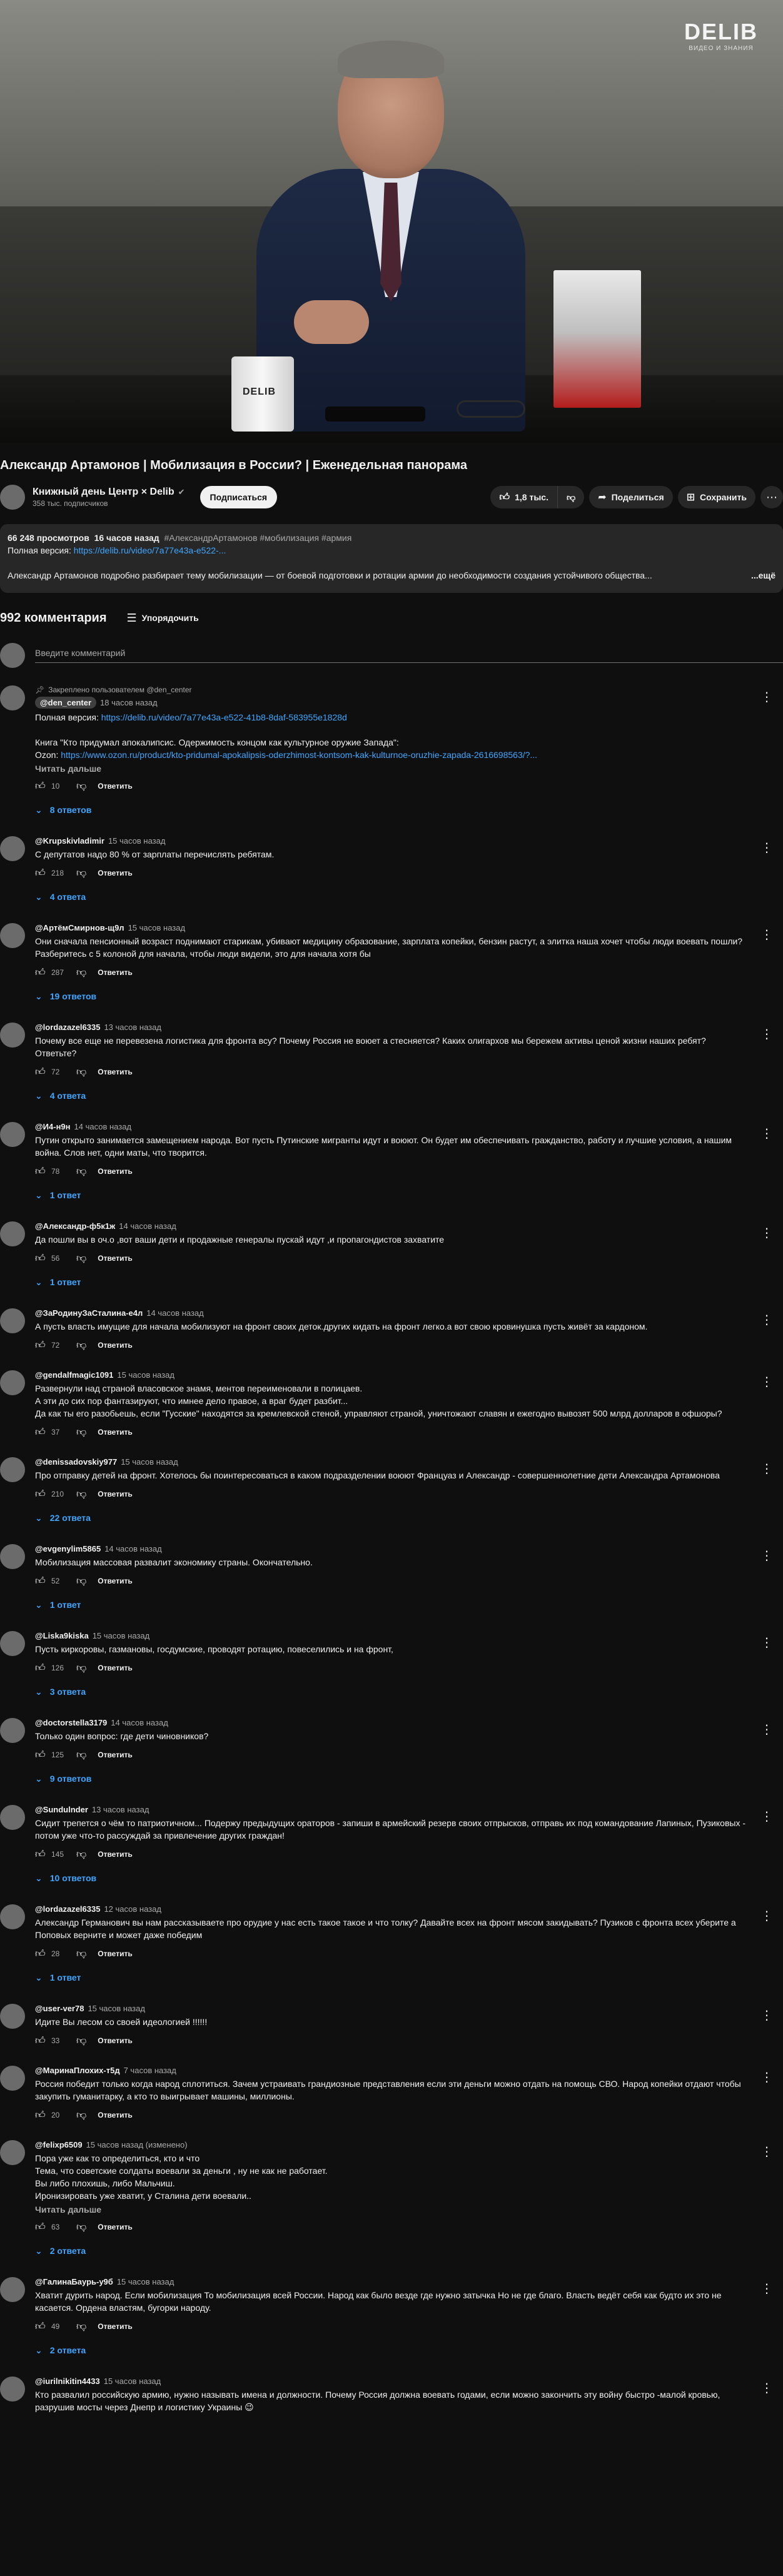 This screenshot has width=783, height=2576. Describe the element at coordinates (62, 1636) in the screenshot. I see `comment-author: @Liska9kiska` at that location.